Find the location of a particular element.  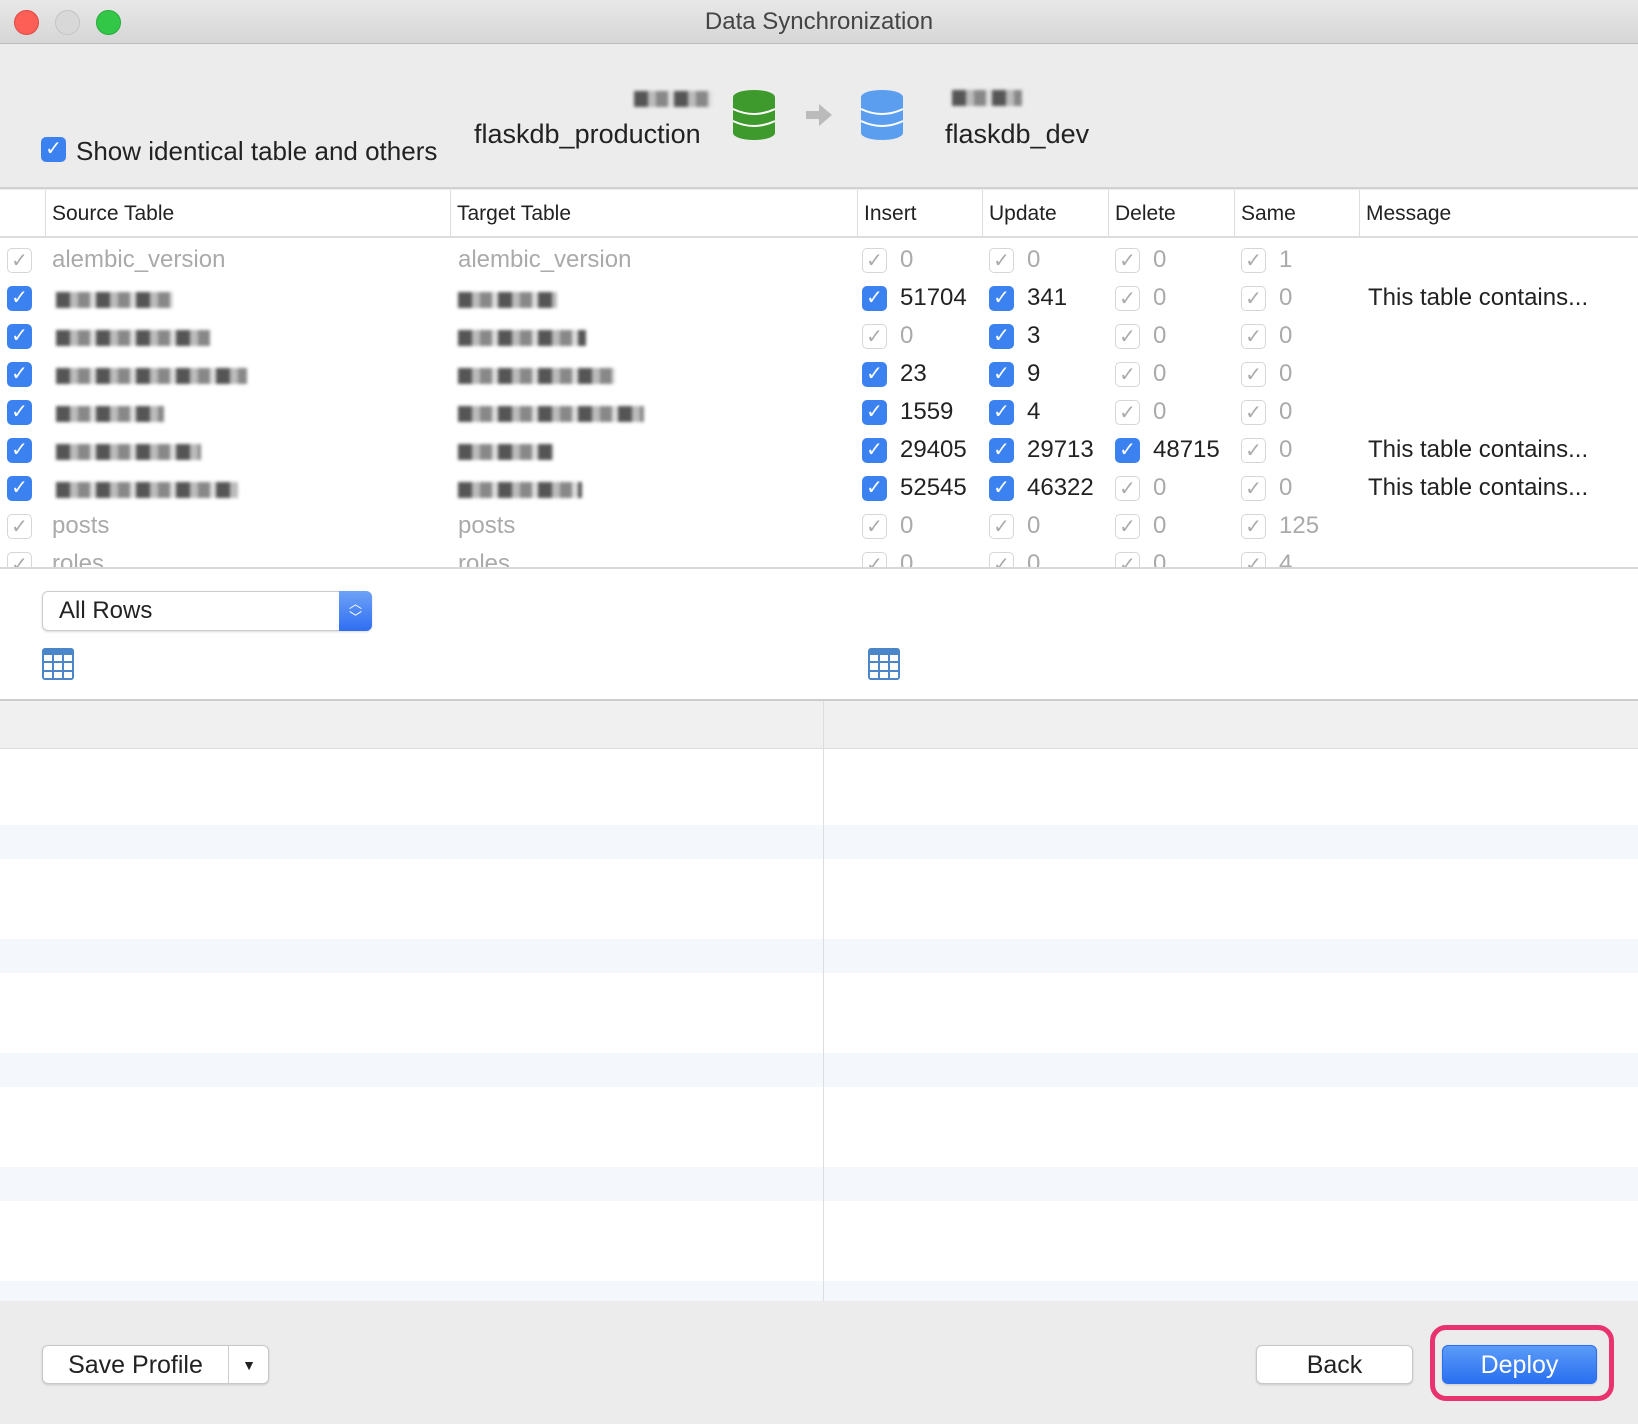

show-identical-label: Show identical table and others is located at coordinates (257, 151).